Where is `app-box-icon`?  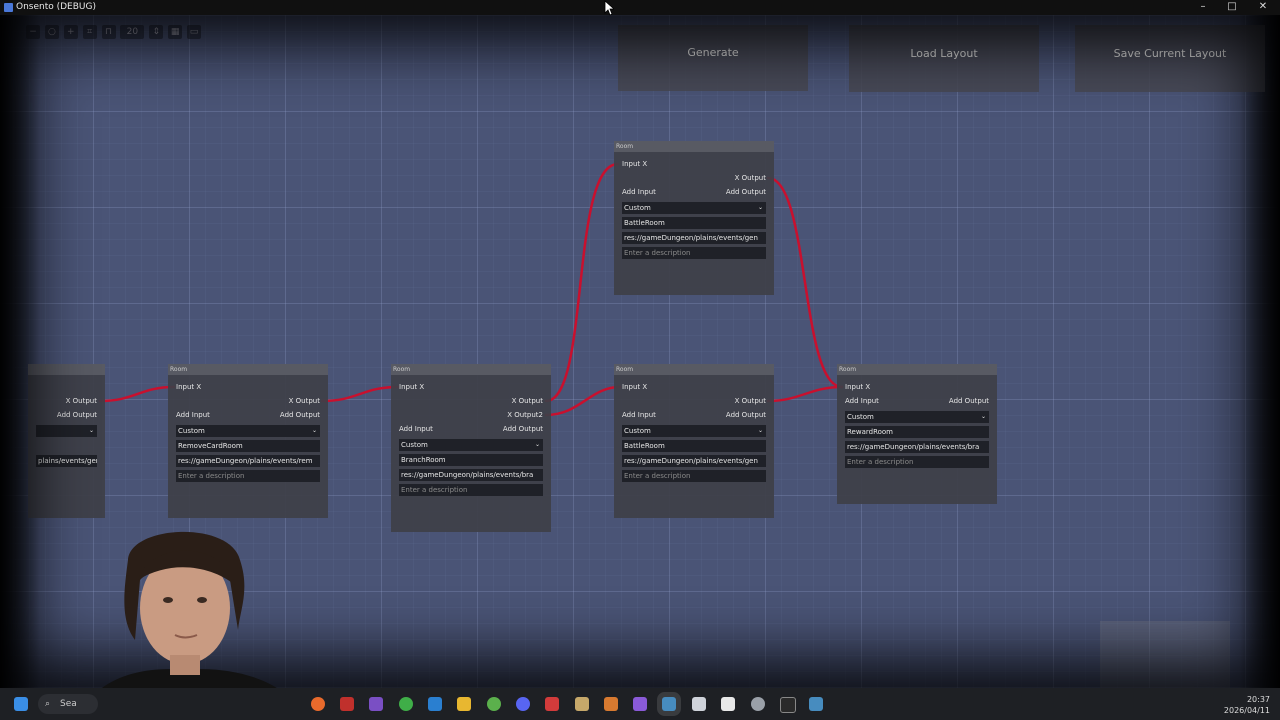
app-box-icon is located at coordinates (582, 704).